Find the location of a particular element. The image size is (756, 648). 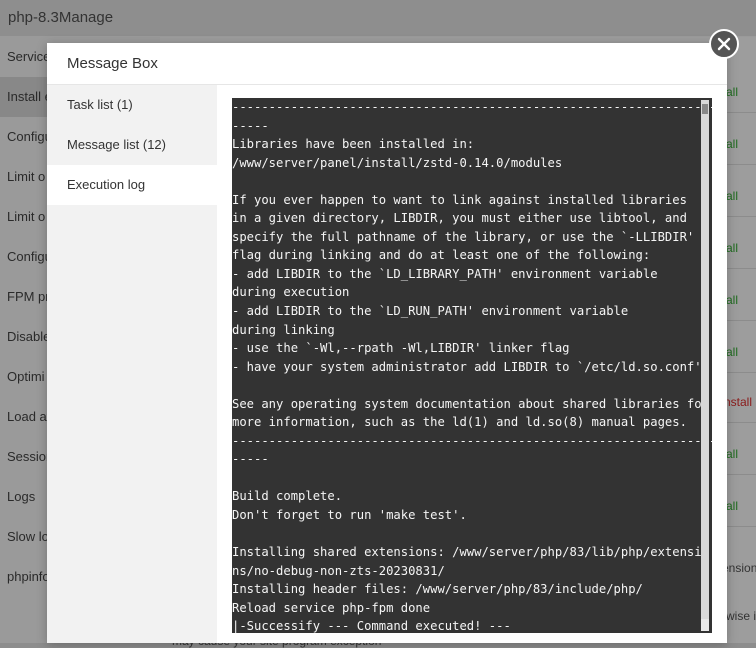

tab-message-list-12: Message list (12) is located at coordinates (132, 145).